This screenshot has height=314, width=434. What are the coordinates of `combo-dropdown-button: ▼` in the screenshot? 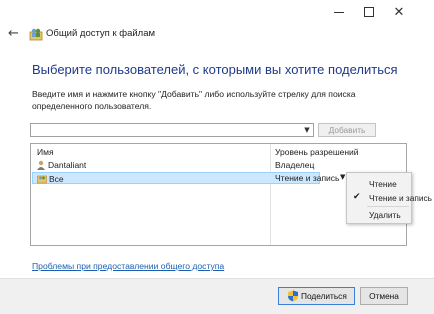 It's located at (307, 130).